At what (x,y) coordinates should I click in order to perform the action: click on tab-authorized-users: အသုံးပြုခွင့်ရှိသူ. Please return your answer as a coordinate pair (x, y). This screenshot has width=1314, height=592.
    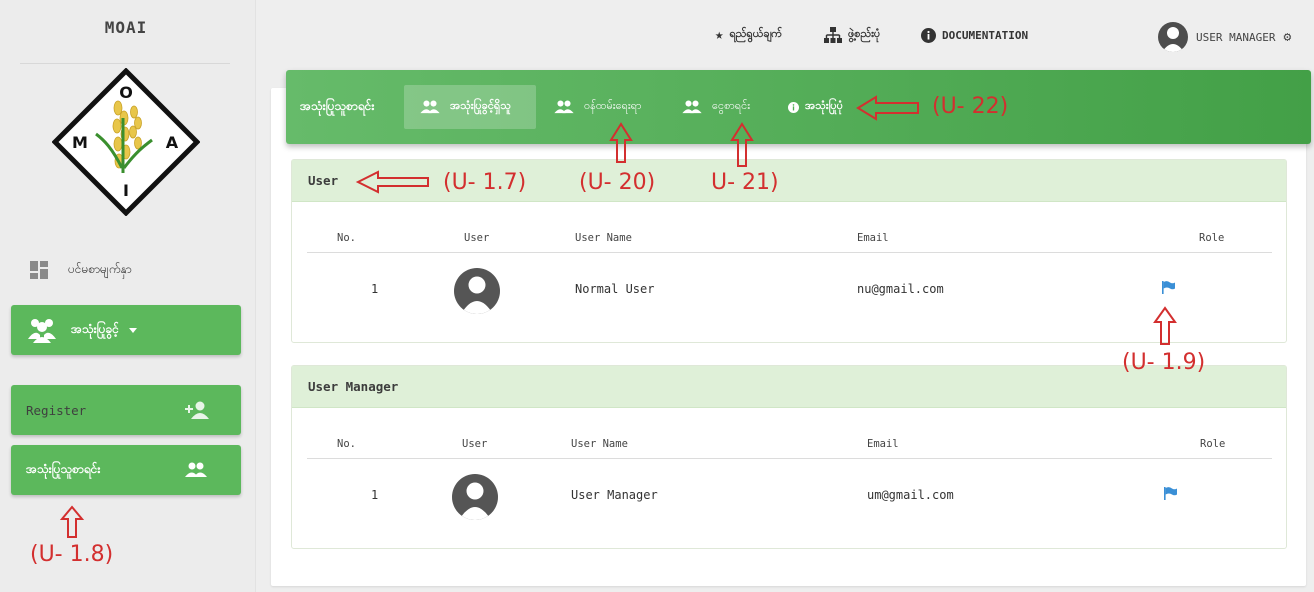
    Looking at the image, I should click on (470, 107).